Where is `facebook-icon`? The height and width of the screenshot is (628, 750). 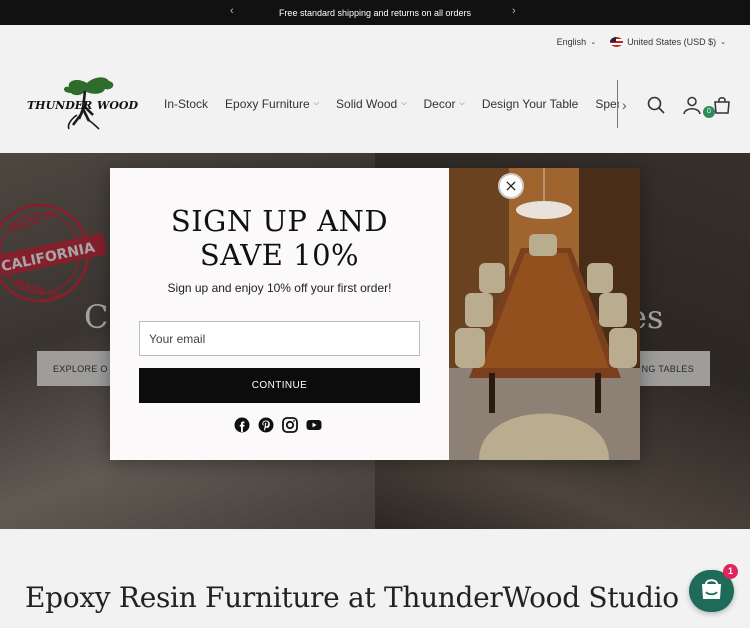 facebook-icon is located at coordinates (242, 425).